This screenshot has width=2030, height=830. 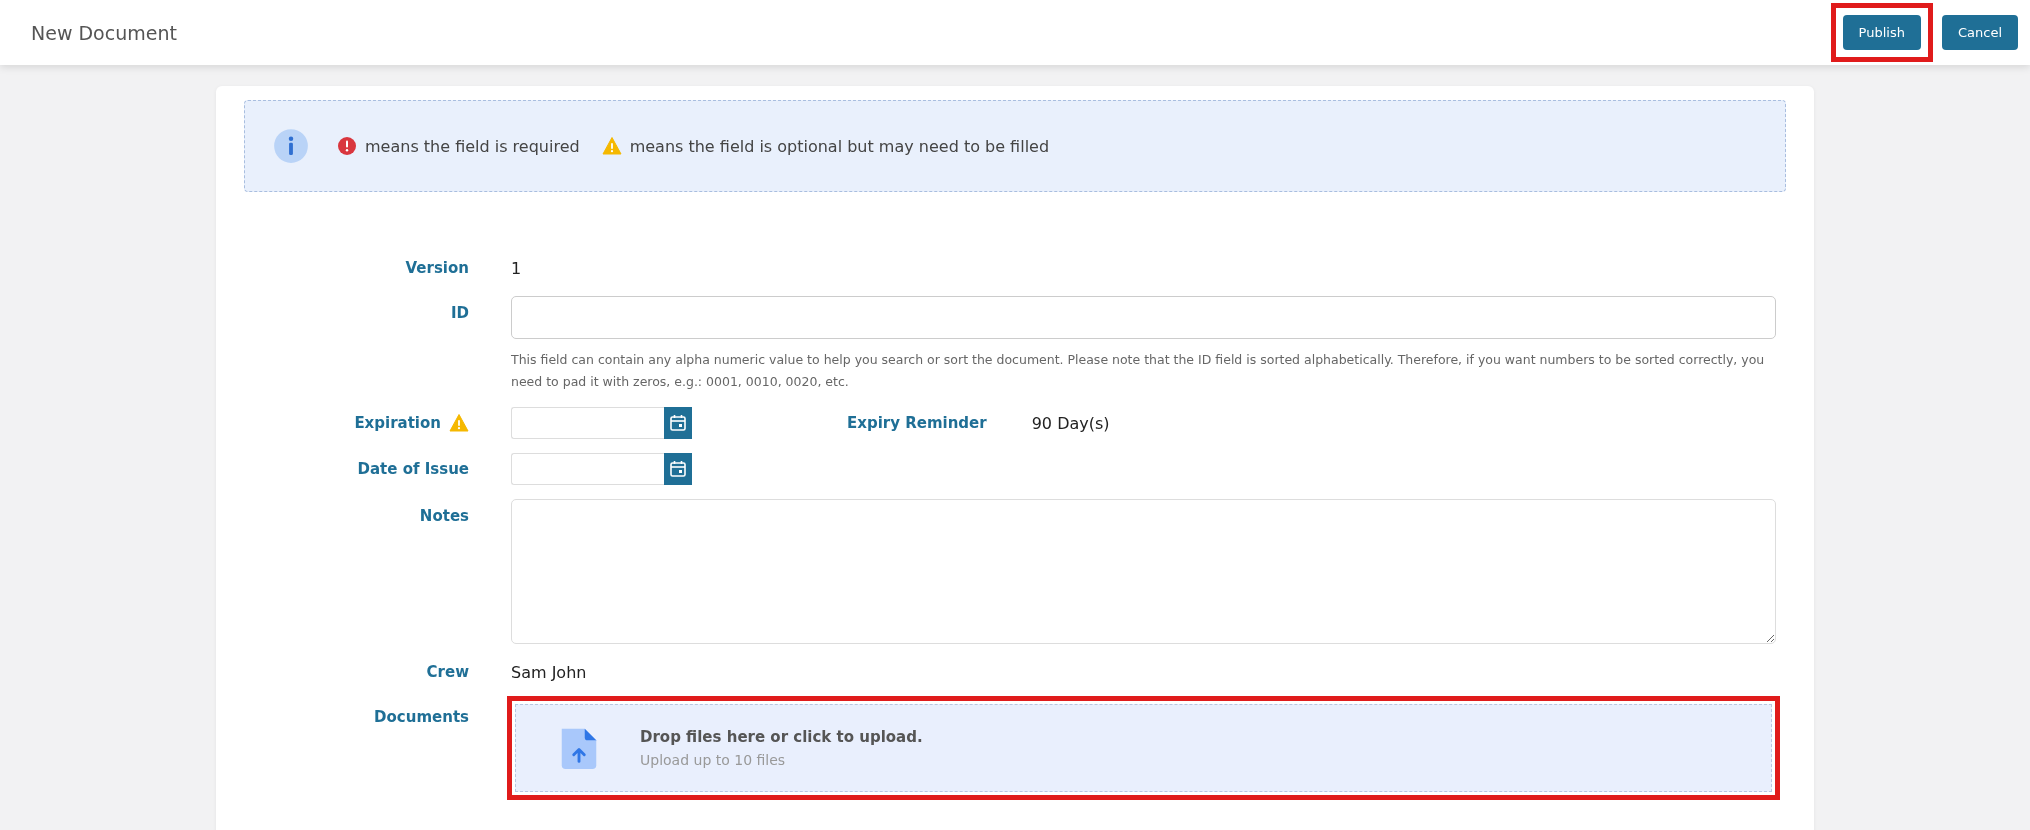 I want to click on cancel-button: Cancel, so click(x=1979, y=32).